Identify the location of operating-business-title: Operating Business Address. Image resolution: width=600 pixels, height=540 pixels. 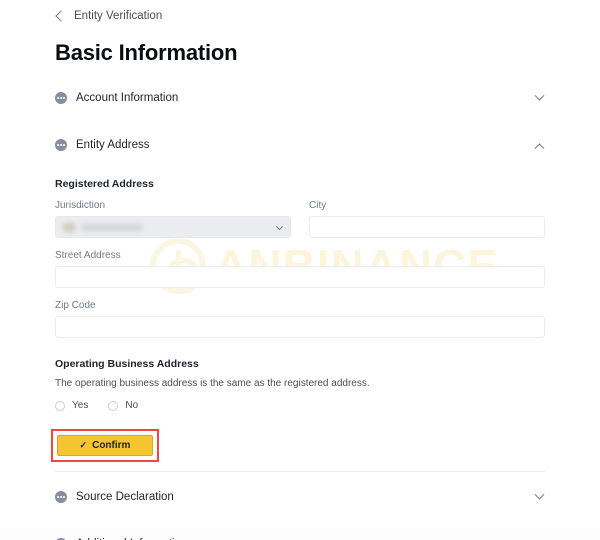
(127, 364).